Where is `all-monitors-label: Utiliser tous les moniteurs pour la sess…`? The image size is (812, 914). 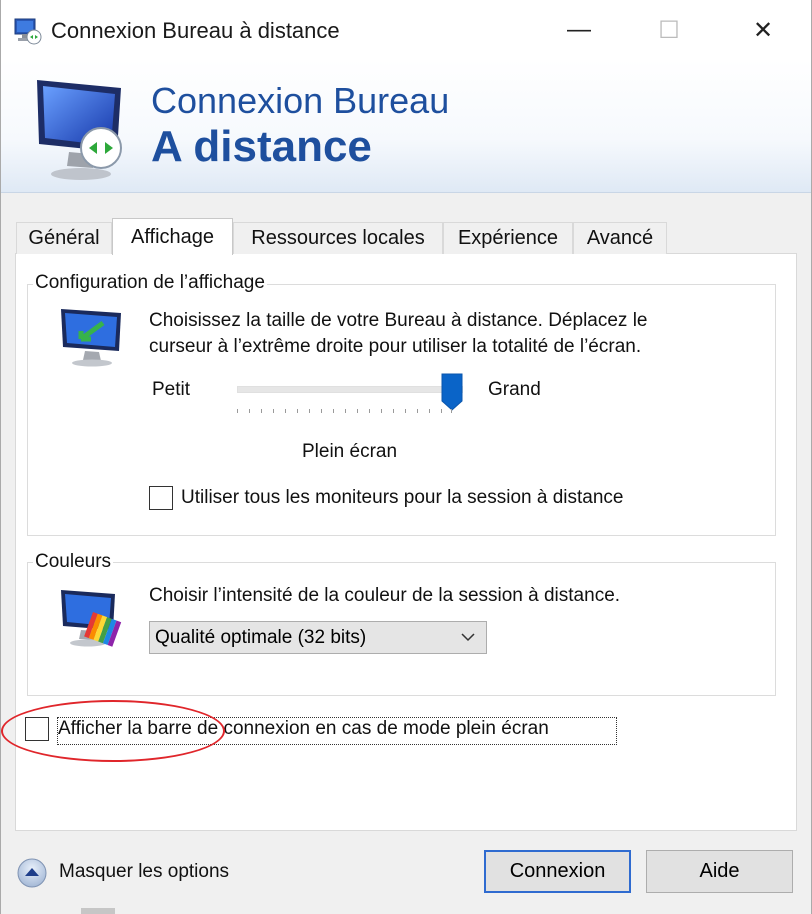 all-monitors-label: Utiliser tous les moniteurs pour la sess… is located at coordinates (402, 498).